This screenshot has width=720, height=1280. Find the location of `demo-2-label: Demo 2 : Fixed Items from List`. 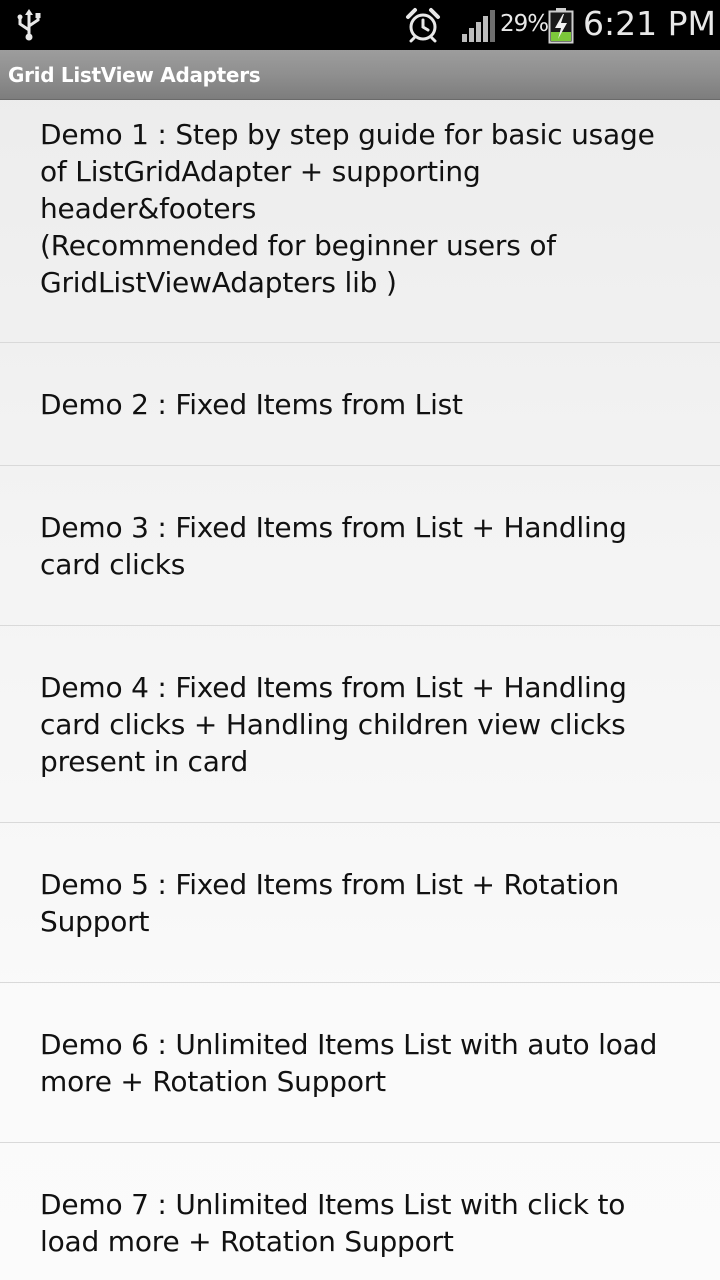

demo-2-label: Demo 2 : Fixed Items from List is located at coordinates (251, 404).